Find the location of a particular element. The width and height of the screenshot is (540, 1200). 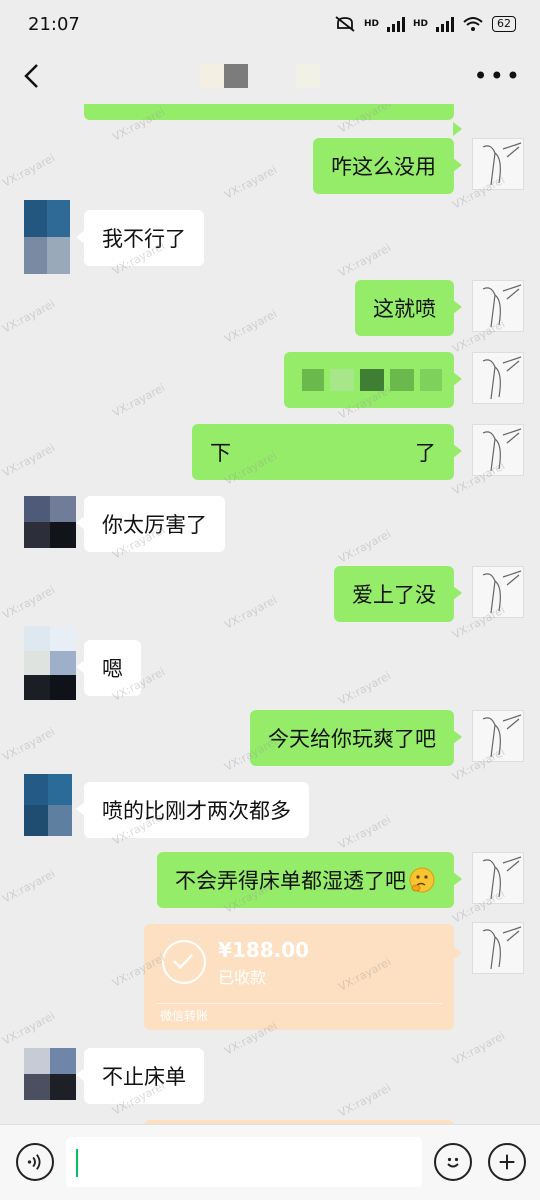

mute-icon is located at coordinates (345, 24).